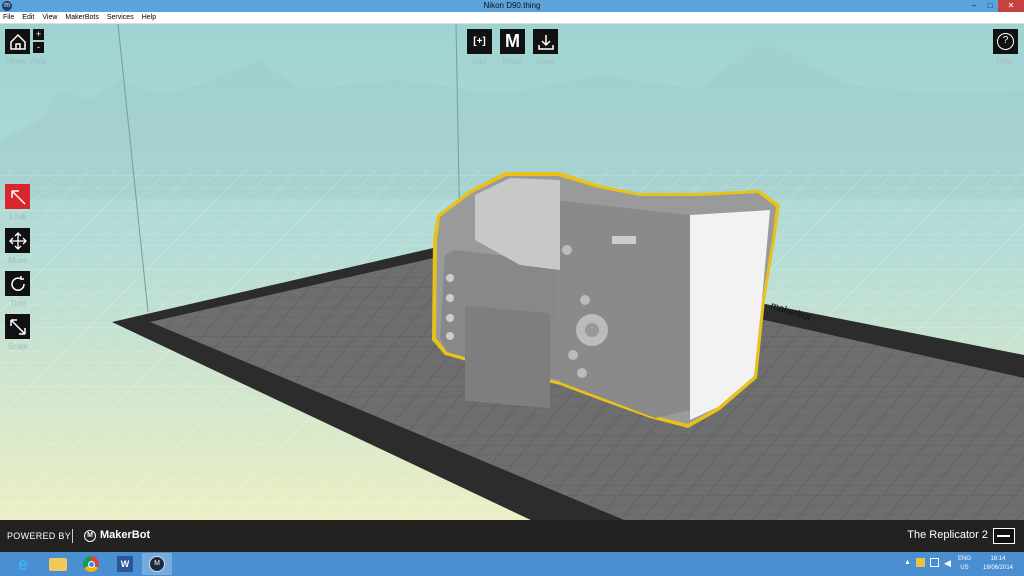  What do you see at coordinates (157, 564) in the screenshot?
I see `makerbot-desktop-taskbar-icon: M` at bounding box center [157, 564].